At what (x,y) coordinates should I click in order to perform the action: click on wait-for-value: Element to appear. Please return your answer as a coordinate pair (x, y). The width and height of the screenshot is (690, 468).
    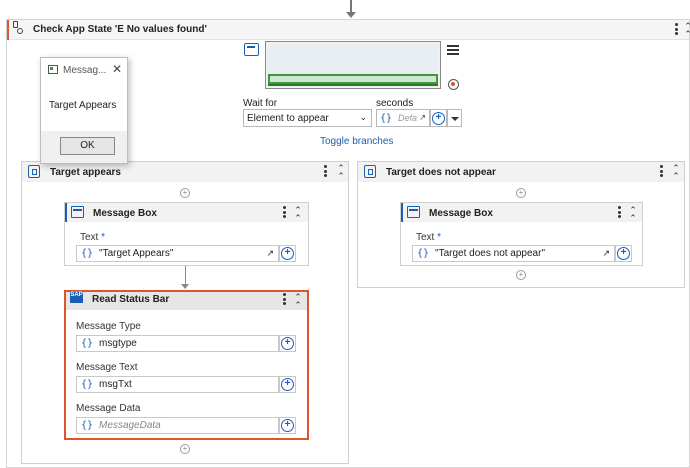
    Looking at the image, I should click on (288, 118).